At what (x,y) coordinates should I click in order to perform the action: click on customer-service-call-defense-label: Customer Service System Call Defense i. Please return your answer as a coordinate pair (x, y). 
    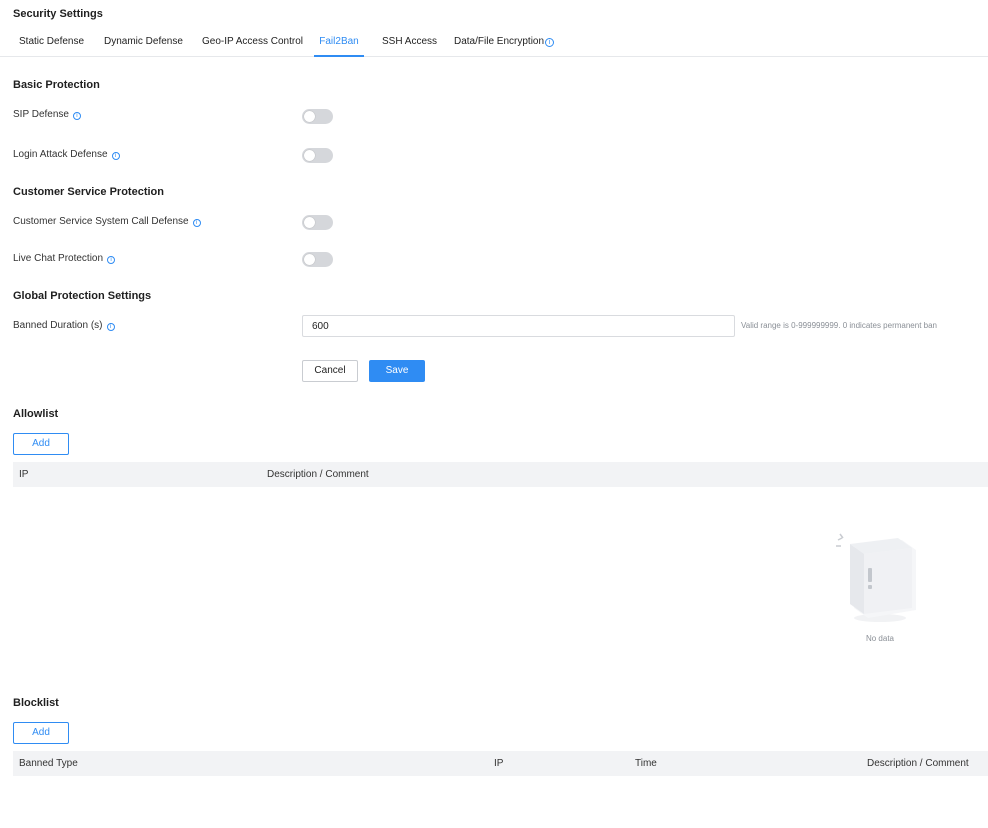
    Looking at the image, I should click on (107, 221).